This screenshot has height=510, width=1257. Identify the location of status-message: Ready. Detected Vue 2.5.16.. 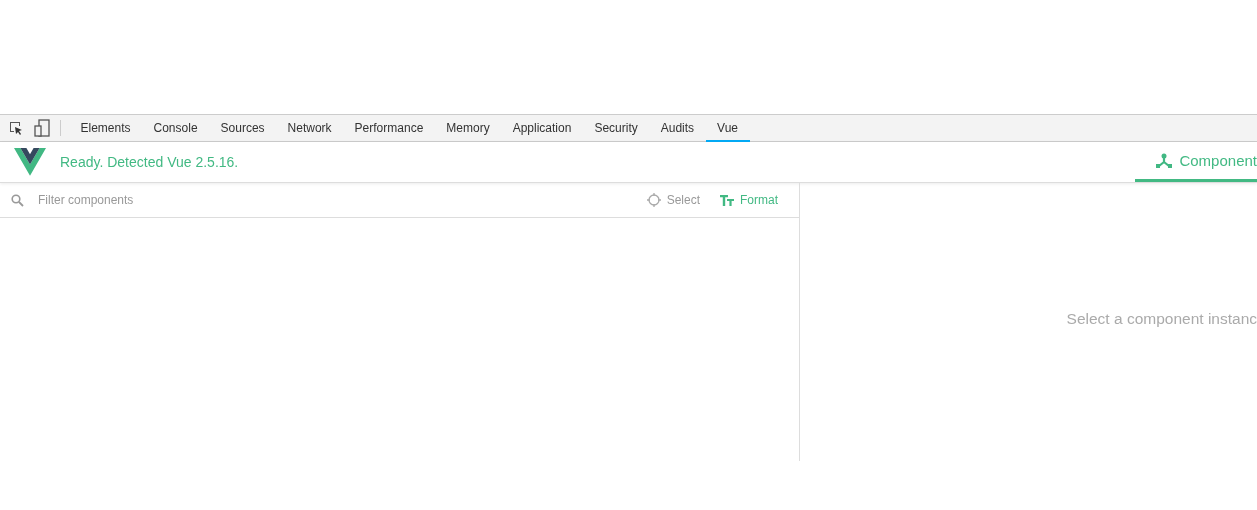
(149, 162).